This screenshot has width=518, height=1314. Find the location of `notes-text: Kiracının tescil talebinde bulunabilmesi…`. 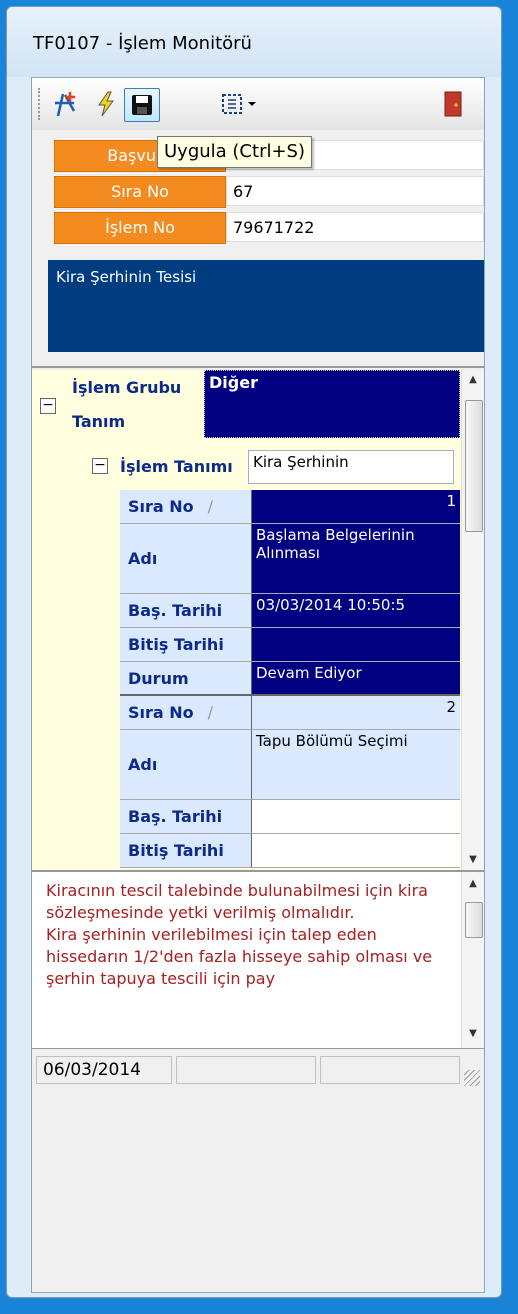

notes-text: Kiracının tescil talebinde bulunabilmesi… is located at coordinates (239, 934).